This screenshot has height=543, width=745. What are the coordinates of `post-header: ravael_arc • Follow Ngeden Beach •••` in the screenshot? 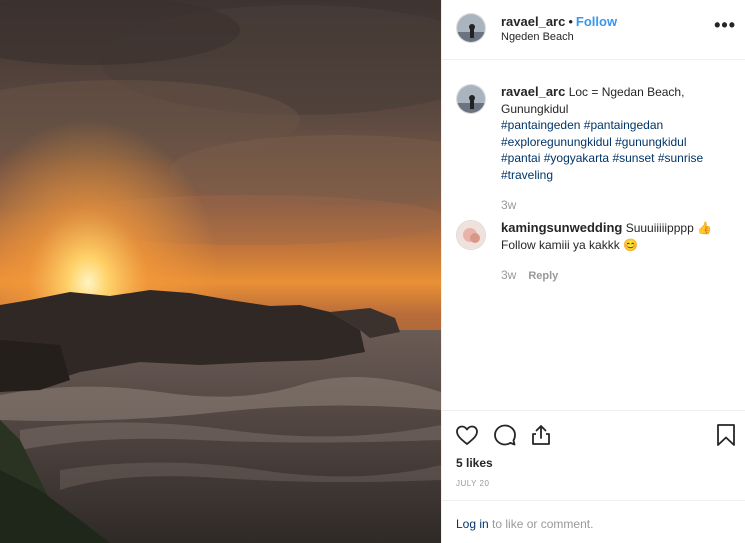 It's located at (593, 30).